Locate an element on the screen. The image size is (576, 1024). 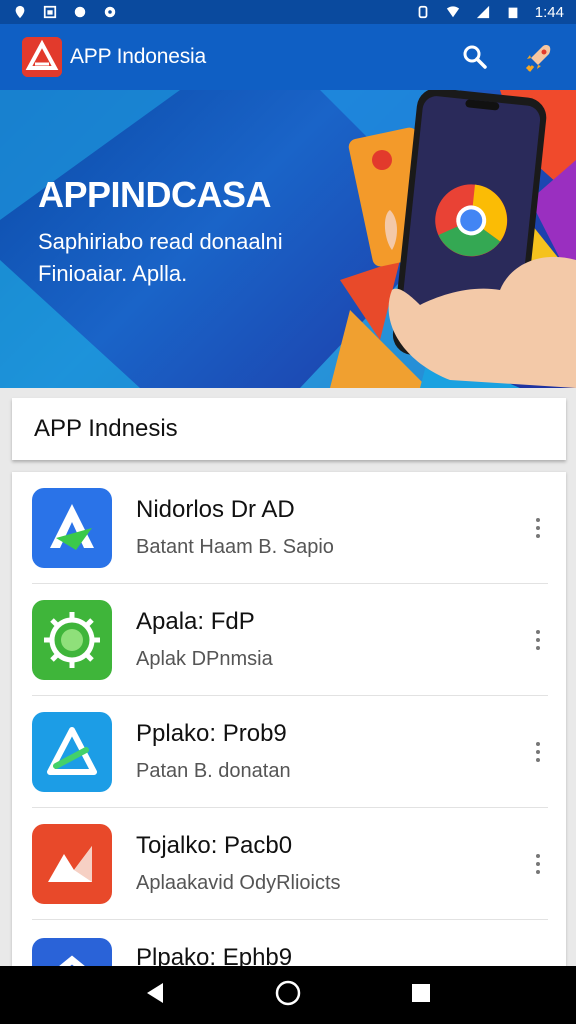
vibrate-icon is located at coordinates (423, 12).